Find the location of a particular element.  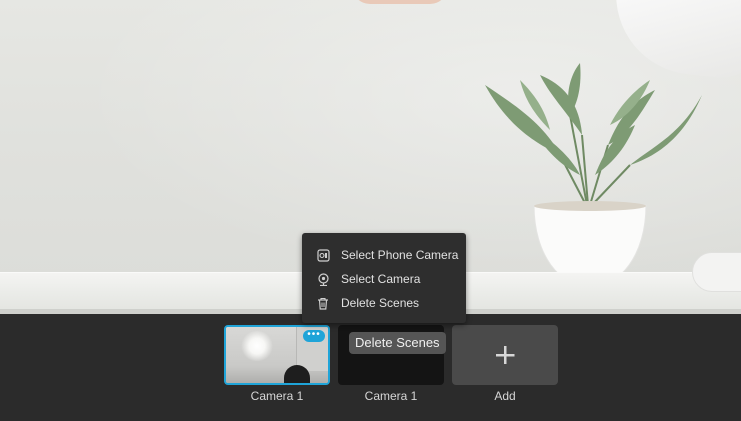

delete-scenes-tooltip: Delete Scenes is located at coordinates (397, 343).